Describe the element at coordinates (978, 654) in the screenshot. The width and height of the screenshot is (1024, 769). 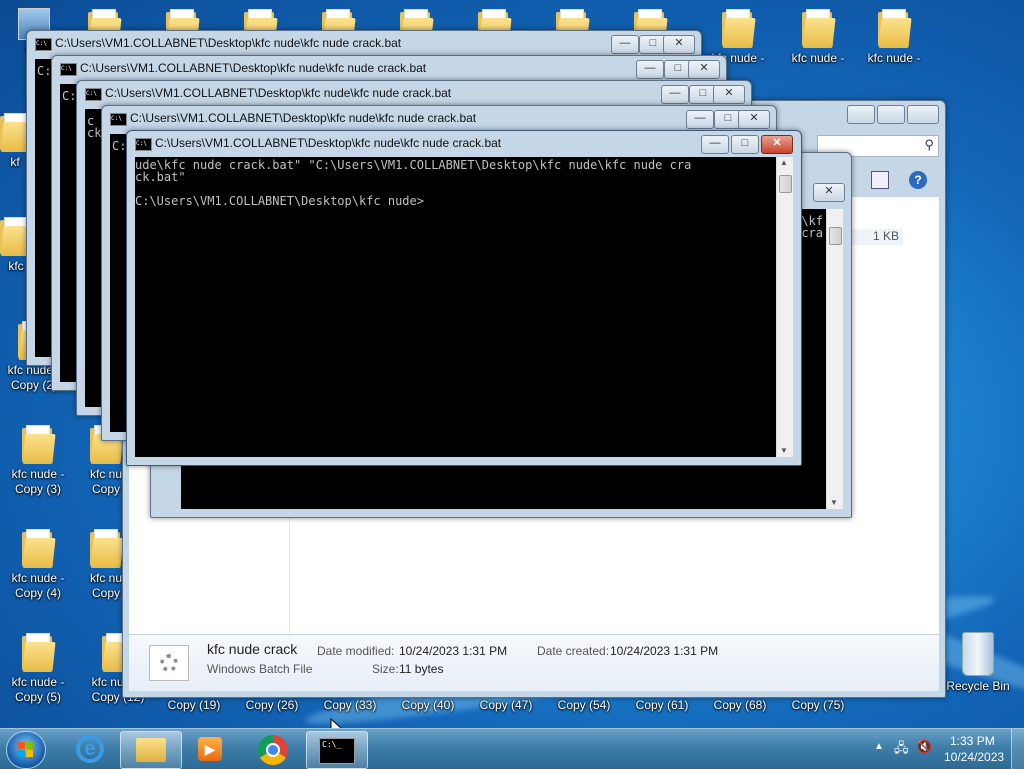
I see `recycle-bin-icon` at that location.